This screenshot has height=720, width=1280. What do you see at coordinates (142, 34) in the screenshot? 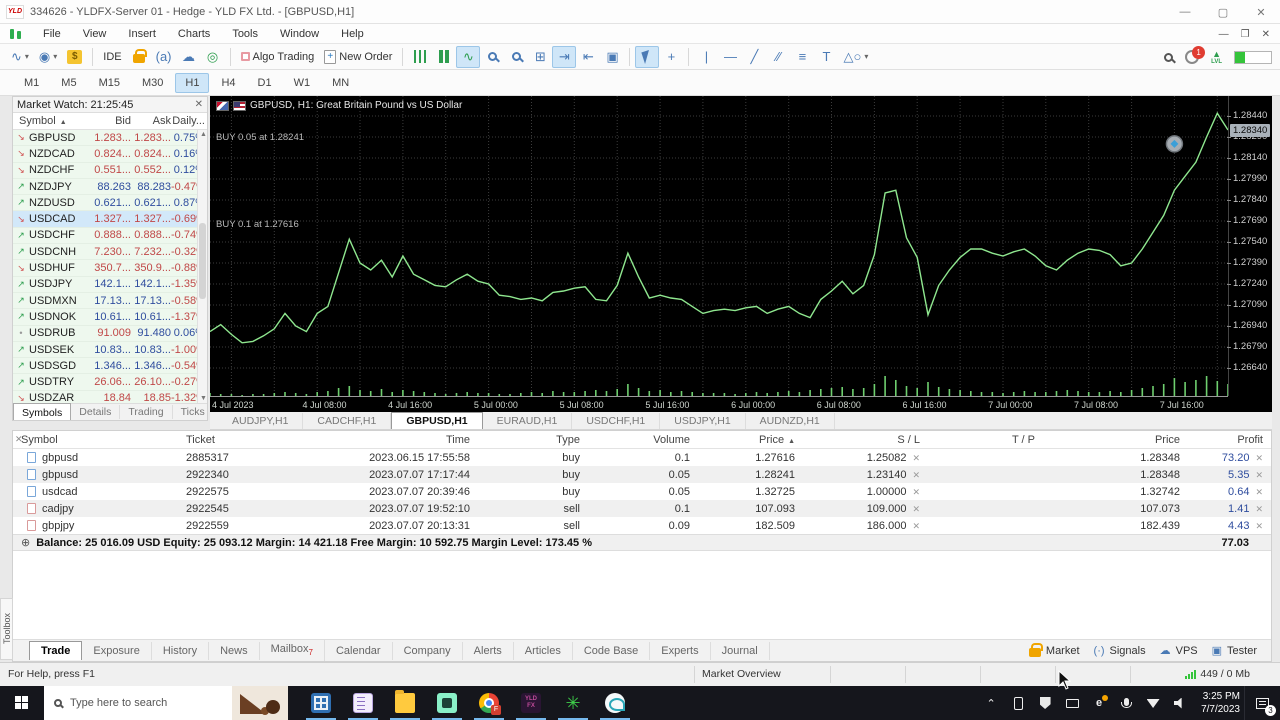
I see `menu-insert: Insert` at bounding box center [142, 34].